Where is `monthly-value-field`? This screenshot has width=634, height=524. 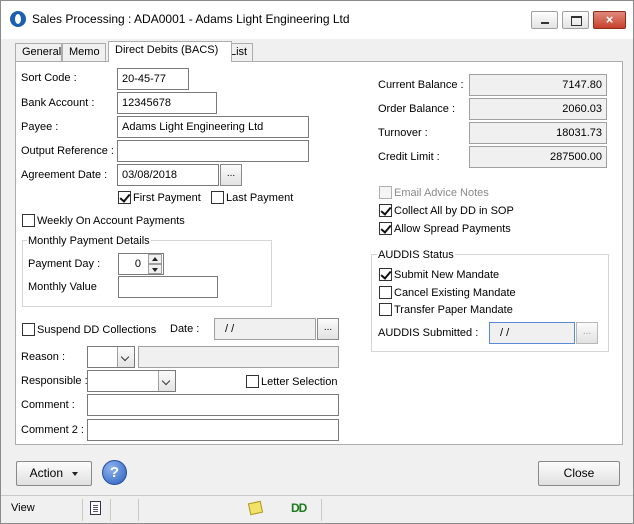
monthly-value-field is located at coordinates (168, 287).